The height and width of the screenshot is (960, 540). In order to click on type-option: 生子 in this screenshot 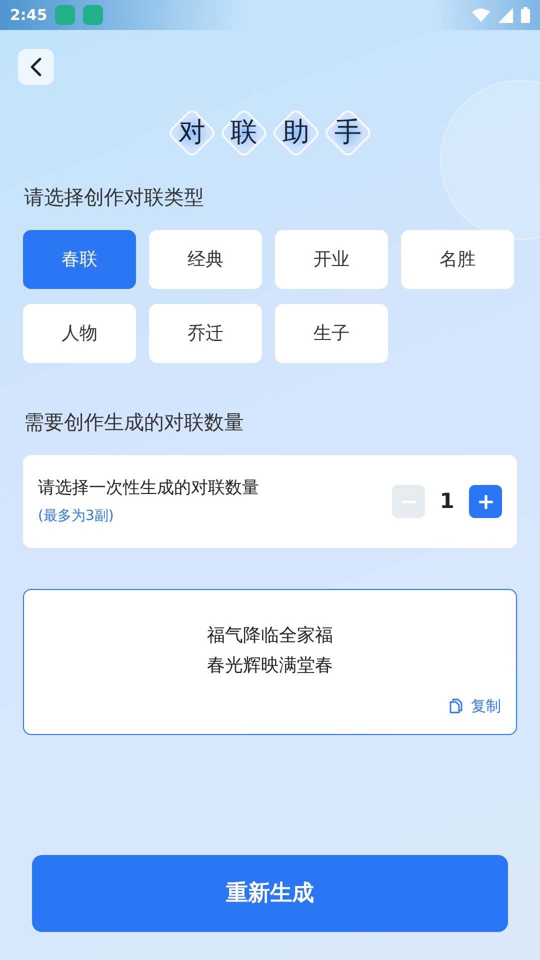, I will do `click(331, 333)`.